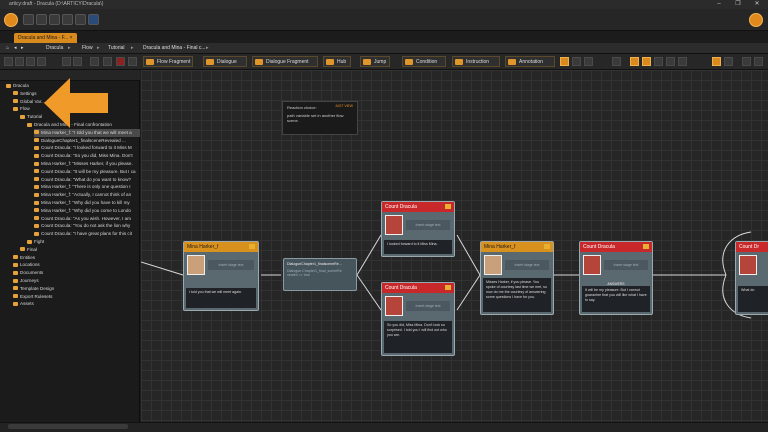  Describe the element at coordinates (45, 38) in the screenshot. I see `tab-dracula-and-mina: Dracula and Mina - F... ×` at that location.